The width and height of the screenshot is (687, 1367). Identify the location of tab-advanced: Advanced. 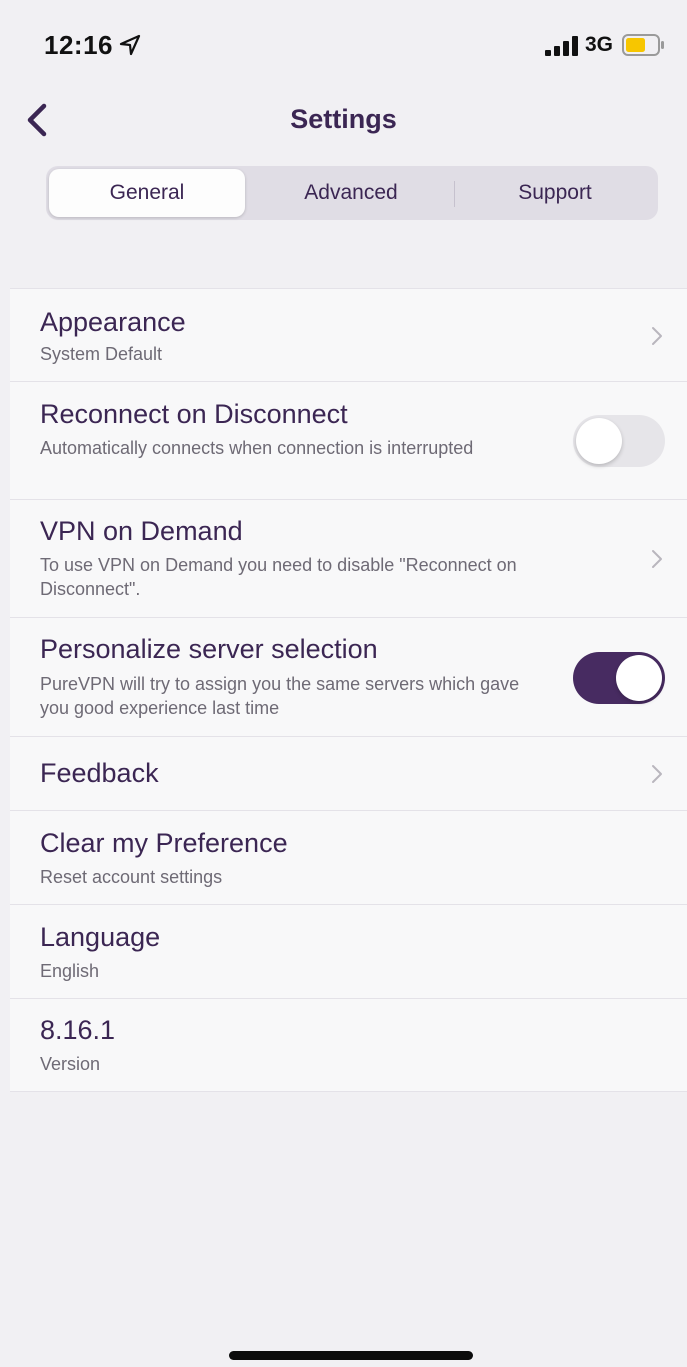
(351, 193).